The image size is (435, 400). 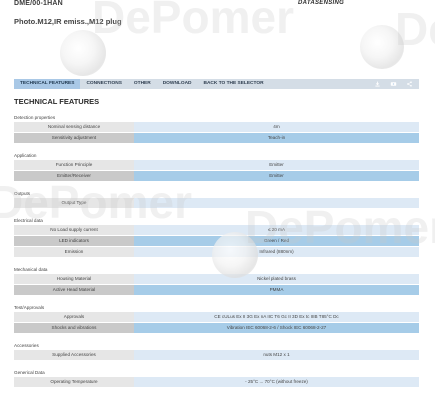 I want to click on spec-label: Function Principle, so click(x=74, y=165).